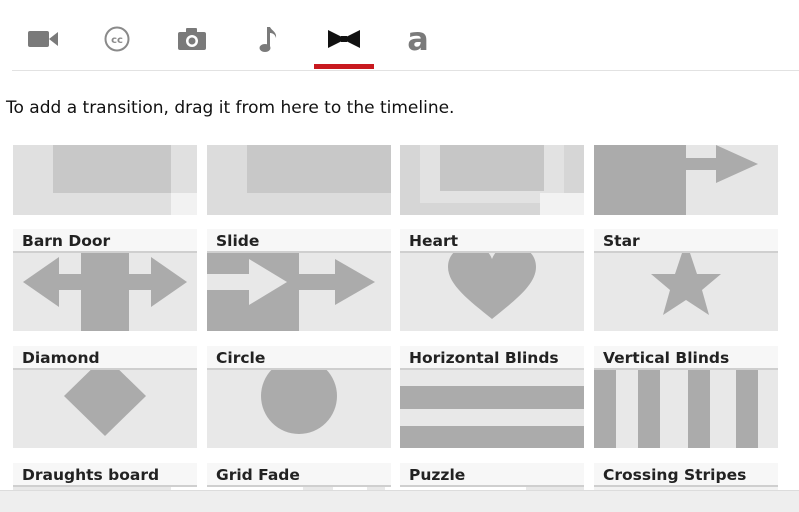 This screenshot has width=799, height=512. I want to click on fade-preview, so click(105, 180).